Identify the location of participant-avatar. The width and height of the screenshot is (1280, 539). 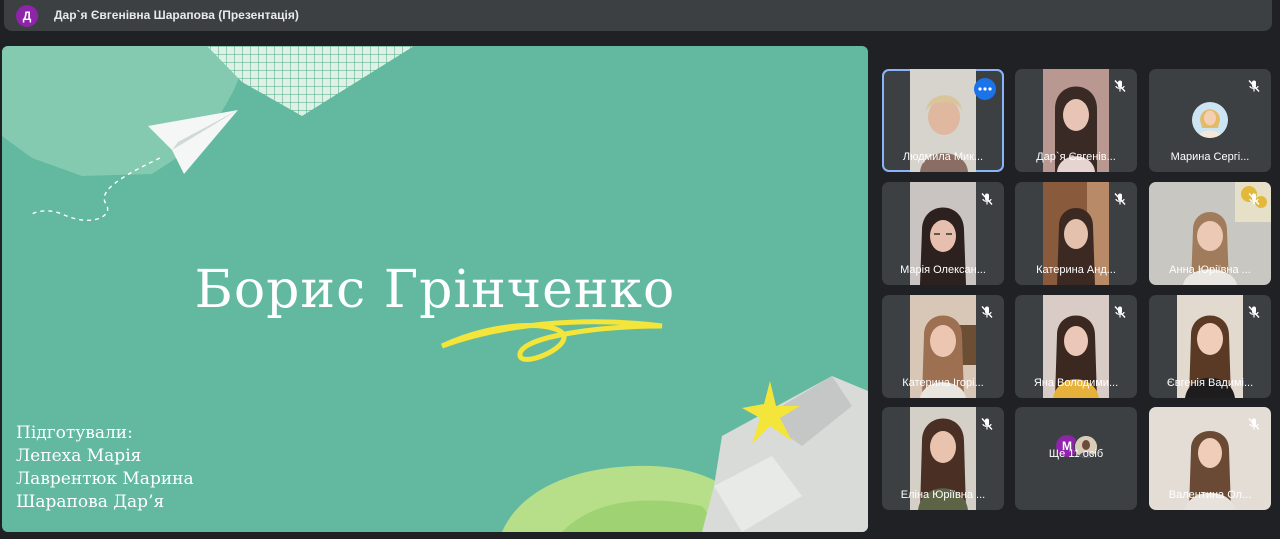
(1210, 120).